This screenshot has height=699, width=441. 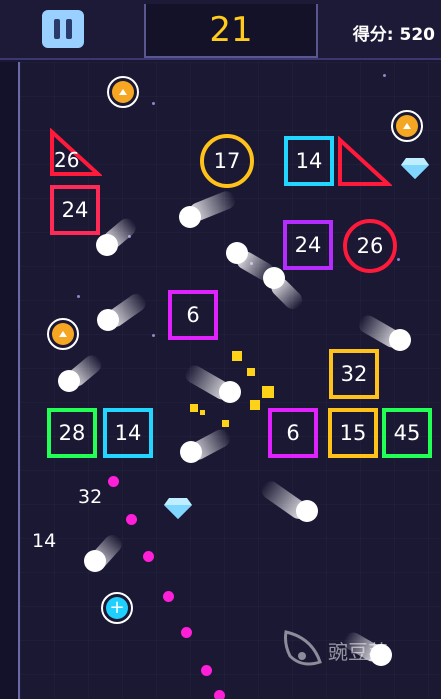 What do you see at coordinates (354, 374) in the screenshot?
I see `block: 32` at bounding box center [354, 374].